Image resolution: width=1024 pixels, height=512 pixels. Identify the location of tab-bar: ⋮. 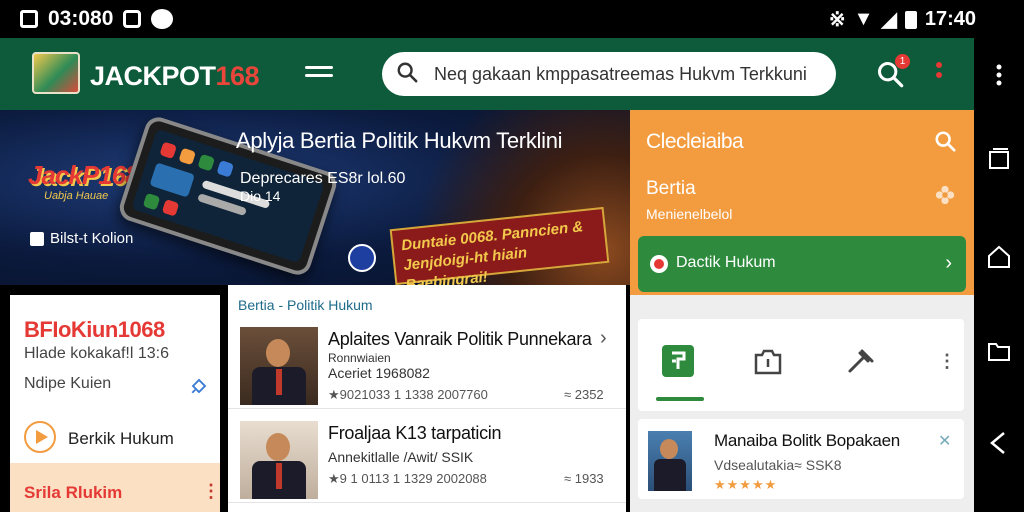
(801, 365).